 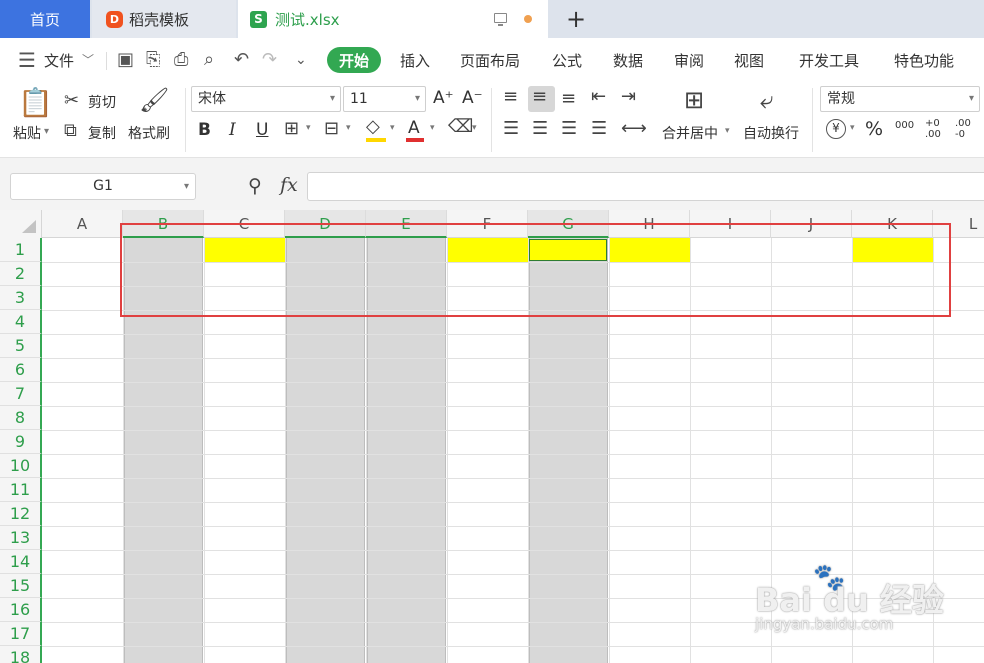 I want to click on formula-input, so click(x=645, y=186).